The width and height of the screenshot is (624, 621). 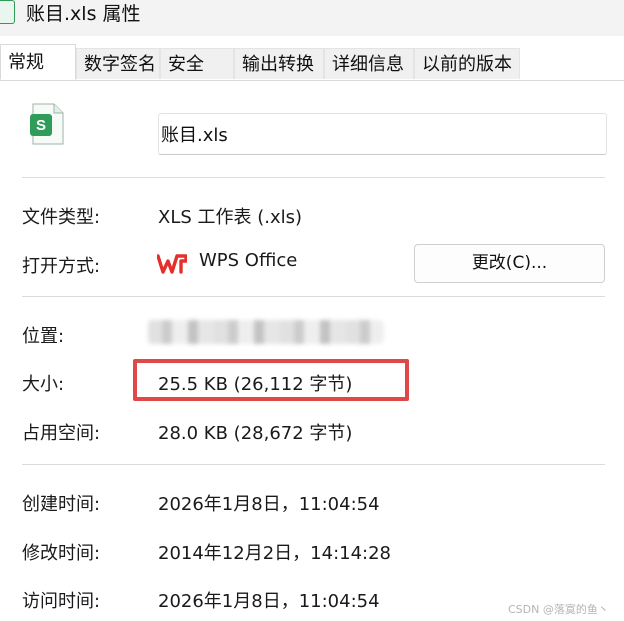 What do you see at coordinates (279, 63) in the screenshot?
I see `tab-output-convert: 输出转换` at bounding box center [279, 63].